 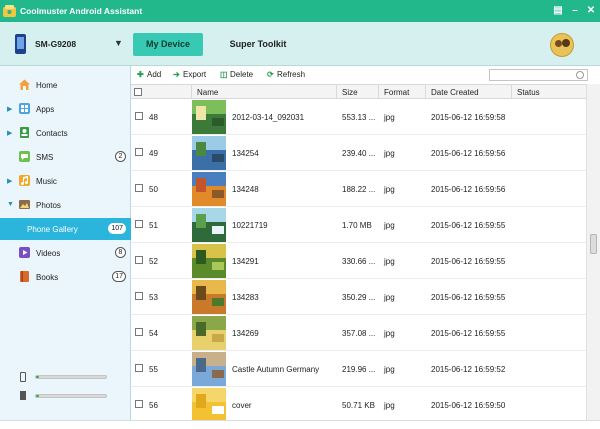 What do you see at coordinates (9, 11) in the screenshot?
I see `app-logo-icon` at bounding box center [9, 11].